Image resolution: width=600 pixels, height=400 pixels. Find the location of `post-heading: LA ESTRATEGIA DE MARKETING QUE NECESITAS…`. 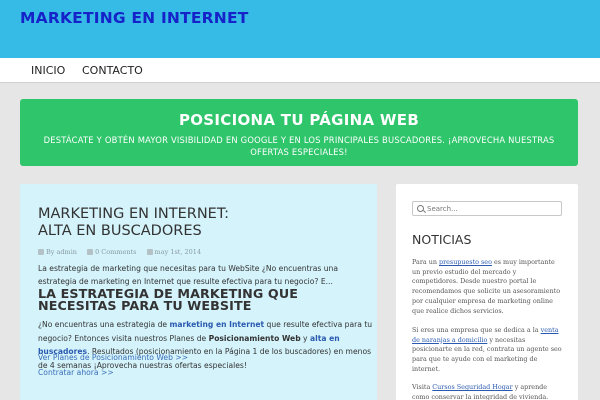

post-heading: LA ESTRATEGIA DE MARKETING QUE NECESITAS… is located at coordinates (168, 299).